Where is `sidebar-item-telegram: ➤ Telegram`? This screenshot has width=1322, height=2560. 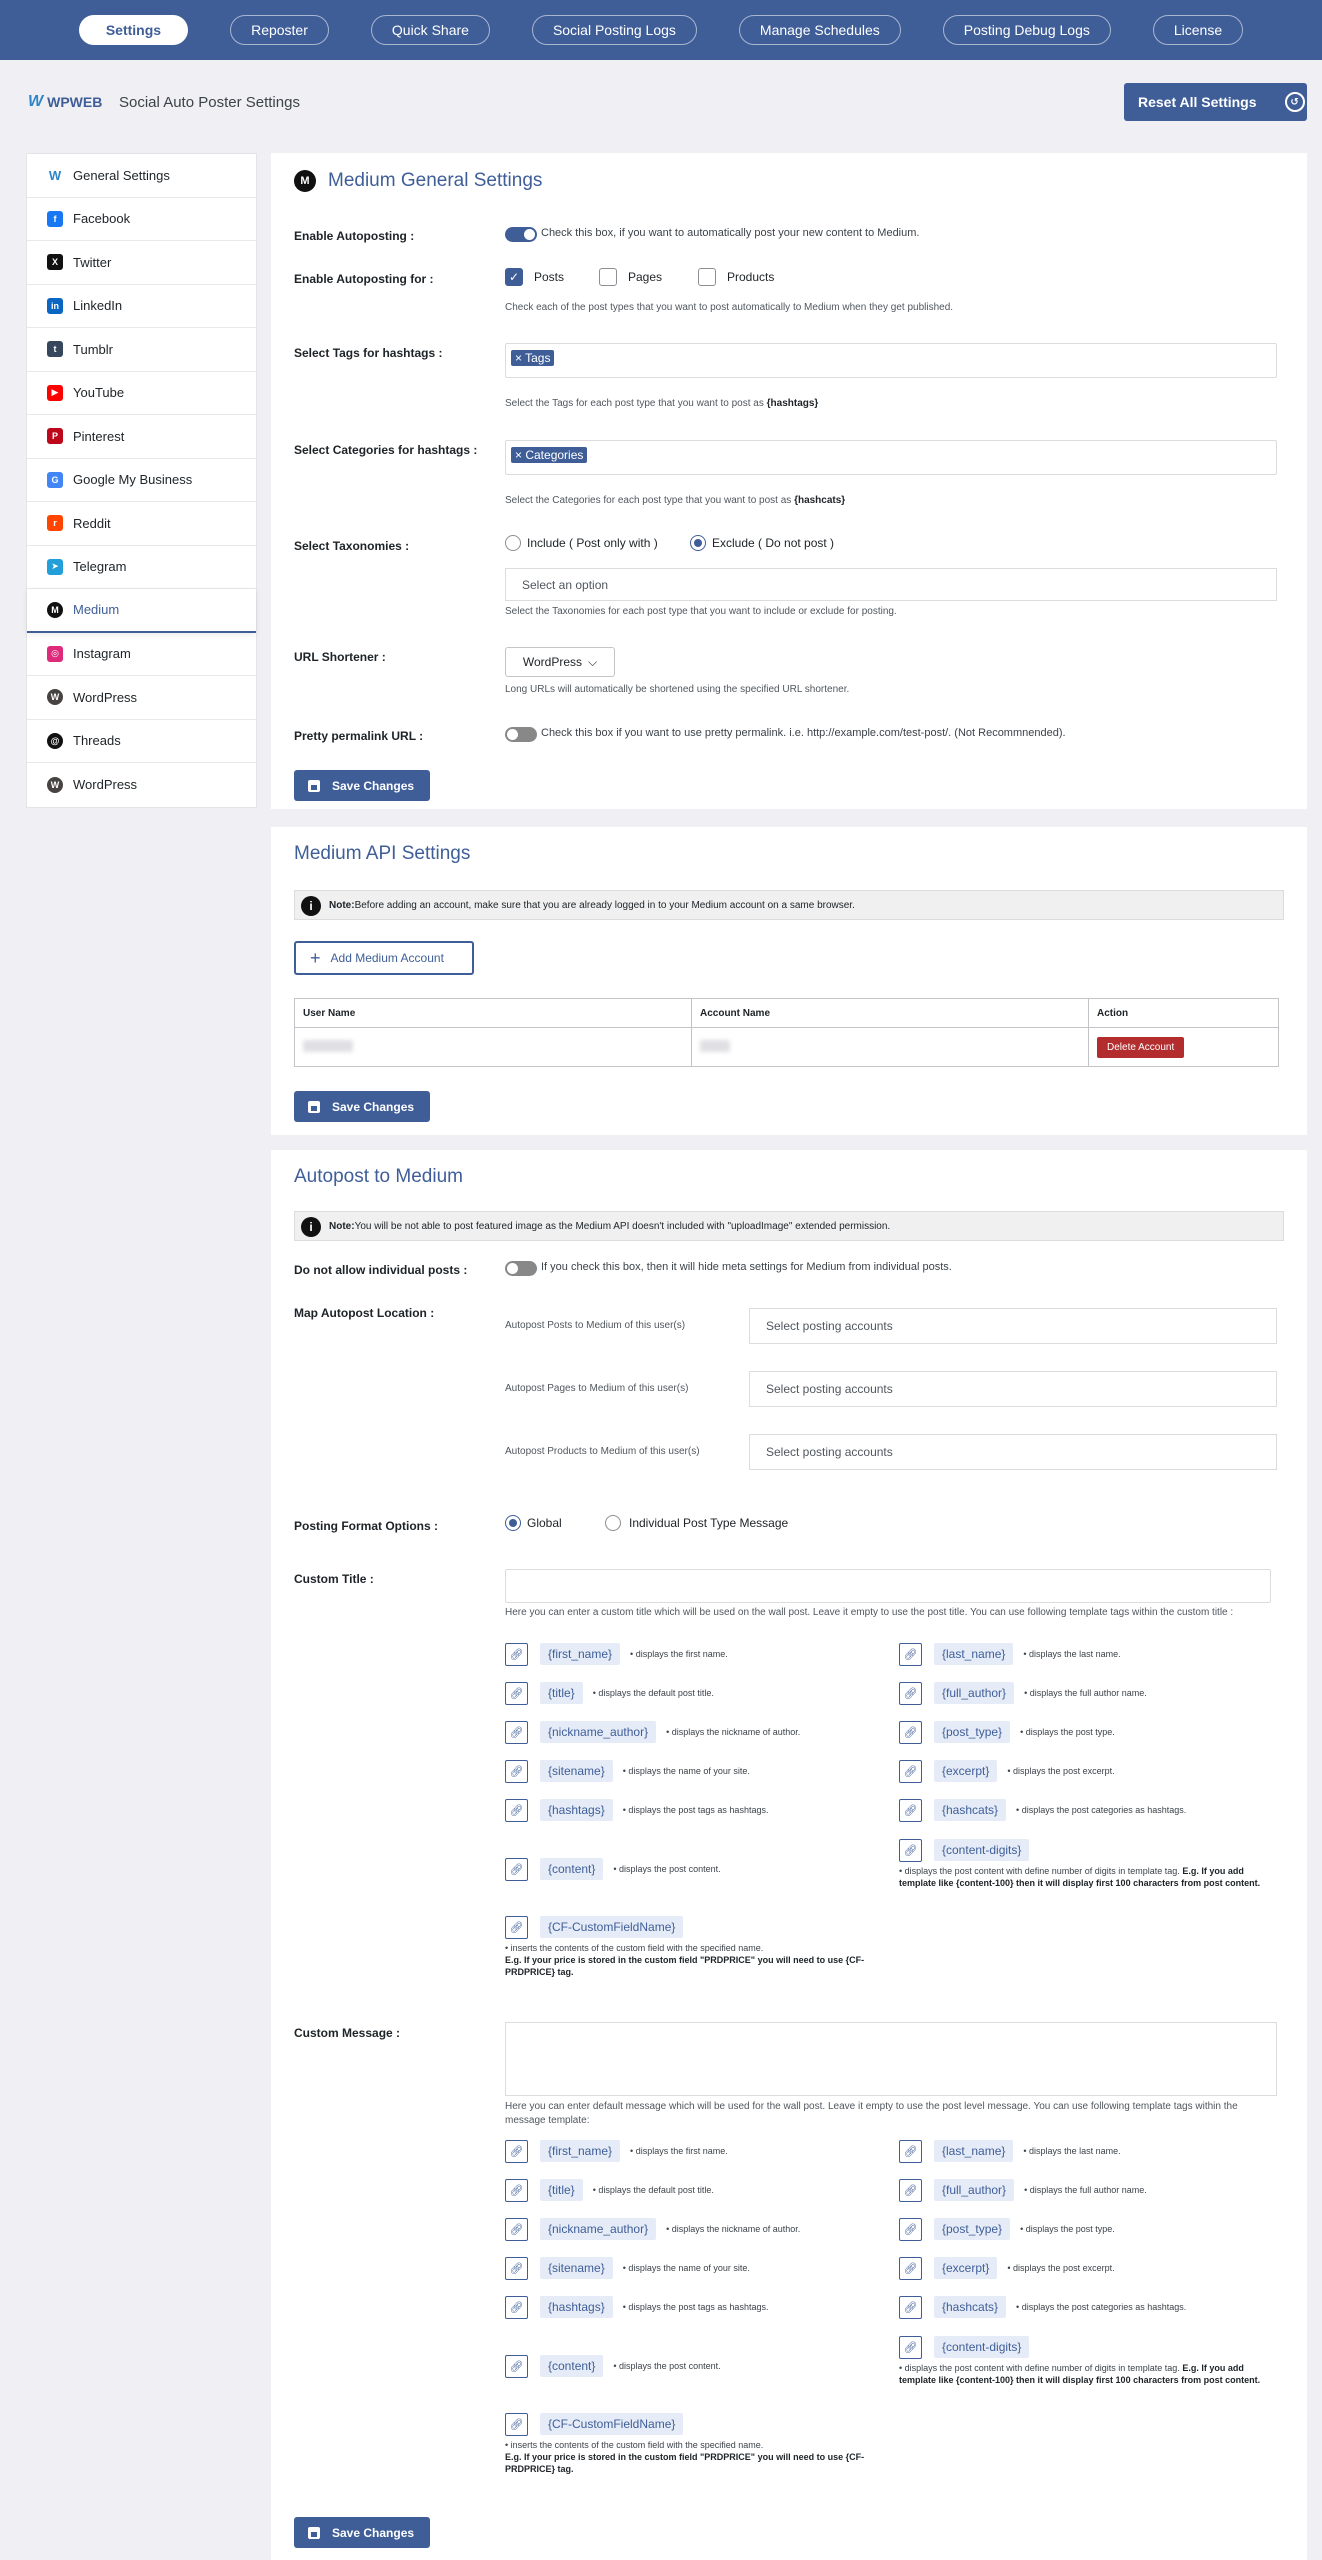
sidebar-item-telegram: ➤ Telegram is located at coordinates (141, 567).